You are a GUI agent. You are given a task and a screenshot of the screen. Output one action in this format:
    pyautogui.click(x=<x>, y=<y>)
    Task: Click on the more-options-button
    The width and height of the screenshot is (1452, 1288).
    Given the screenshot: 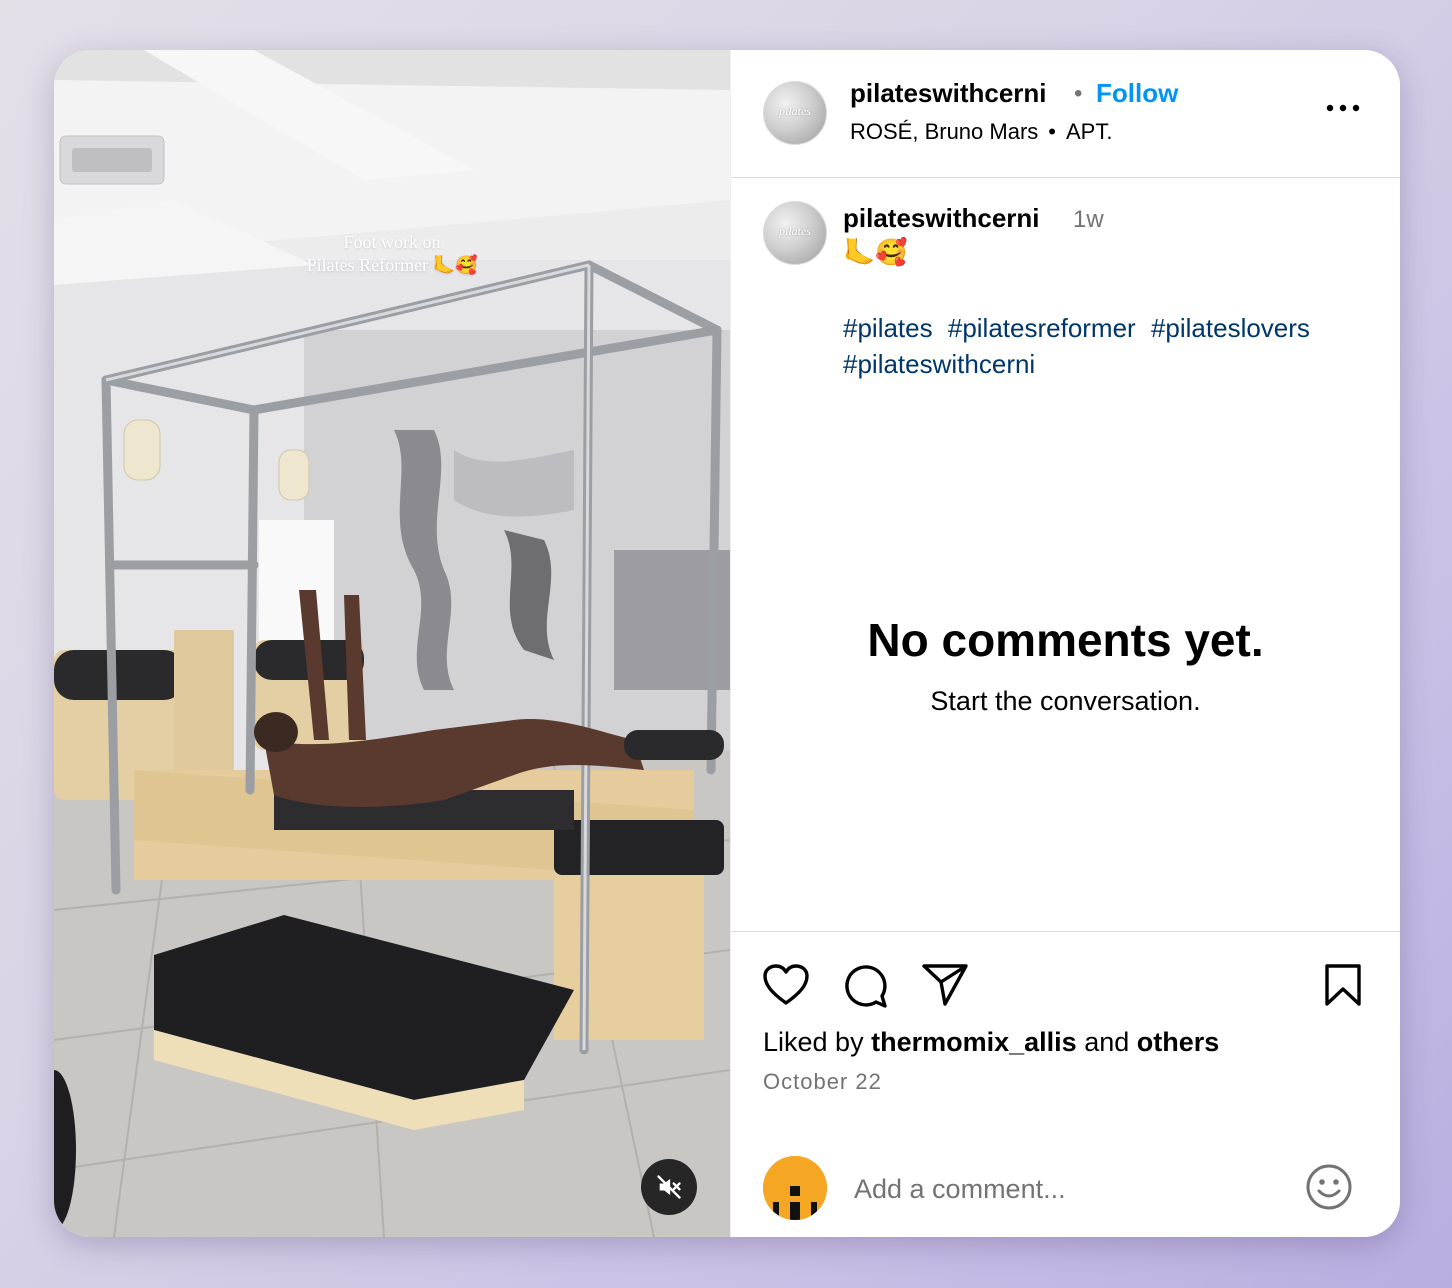 What is the action you would take?
    pyautogui.click(x=1343, y=108)
    